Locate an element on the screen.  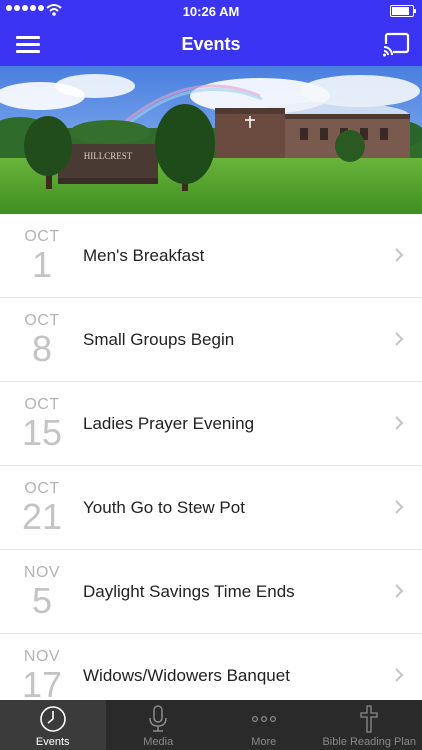
event-row: NOV 5 Daylight Savings Time Ends is located at coordinates (211, 592).